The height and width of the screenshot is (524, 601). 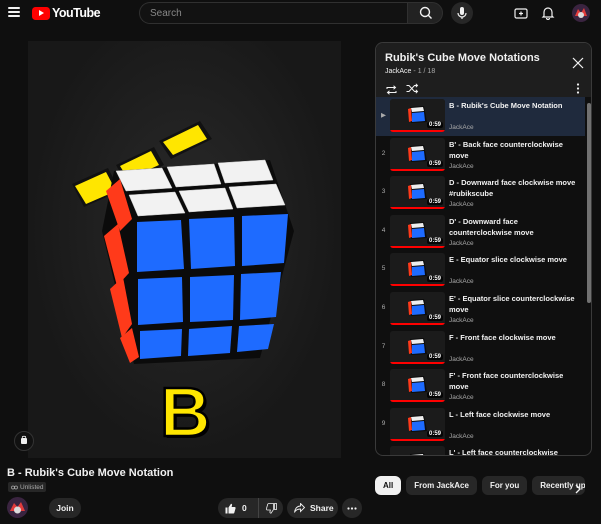 I want to click on playlist-item-index: 7, so click(x=383, y=346).